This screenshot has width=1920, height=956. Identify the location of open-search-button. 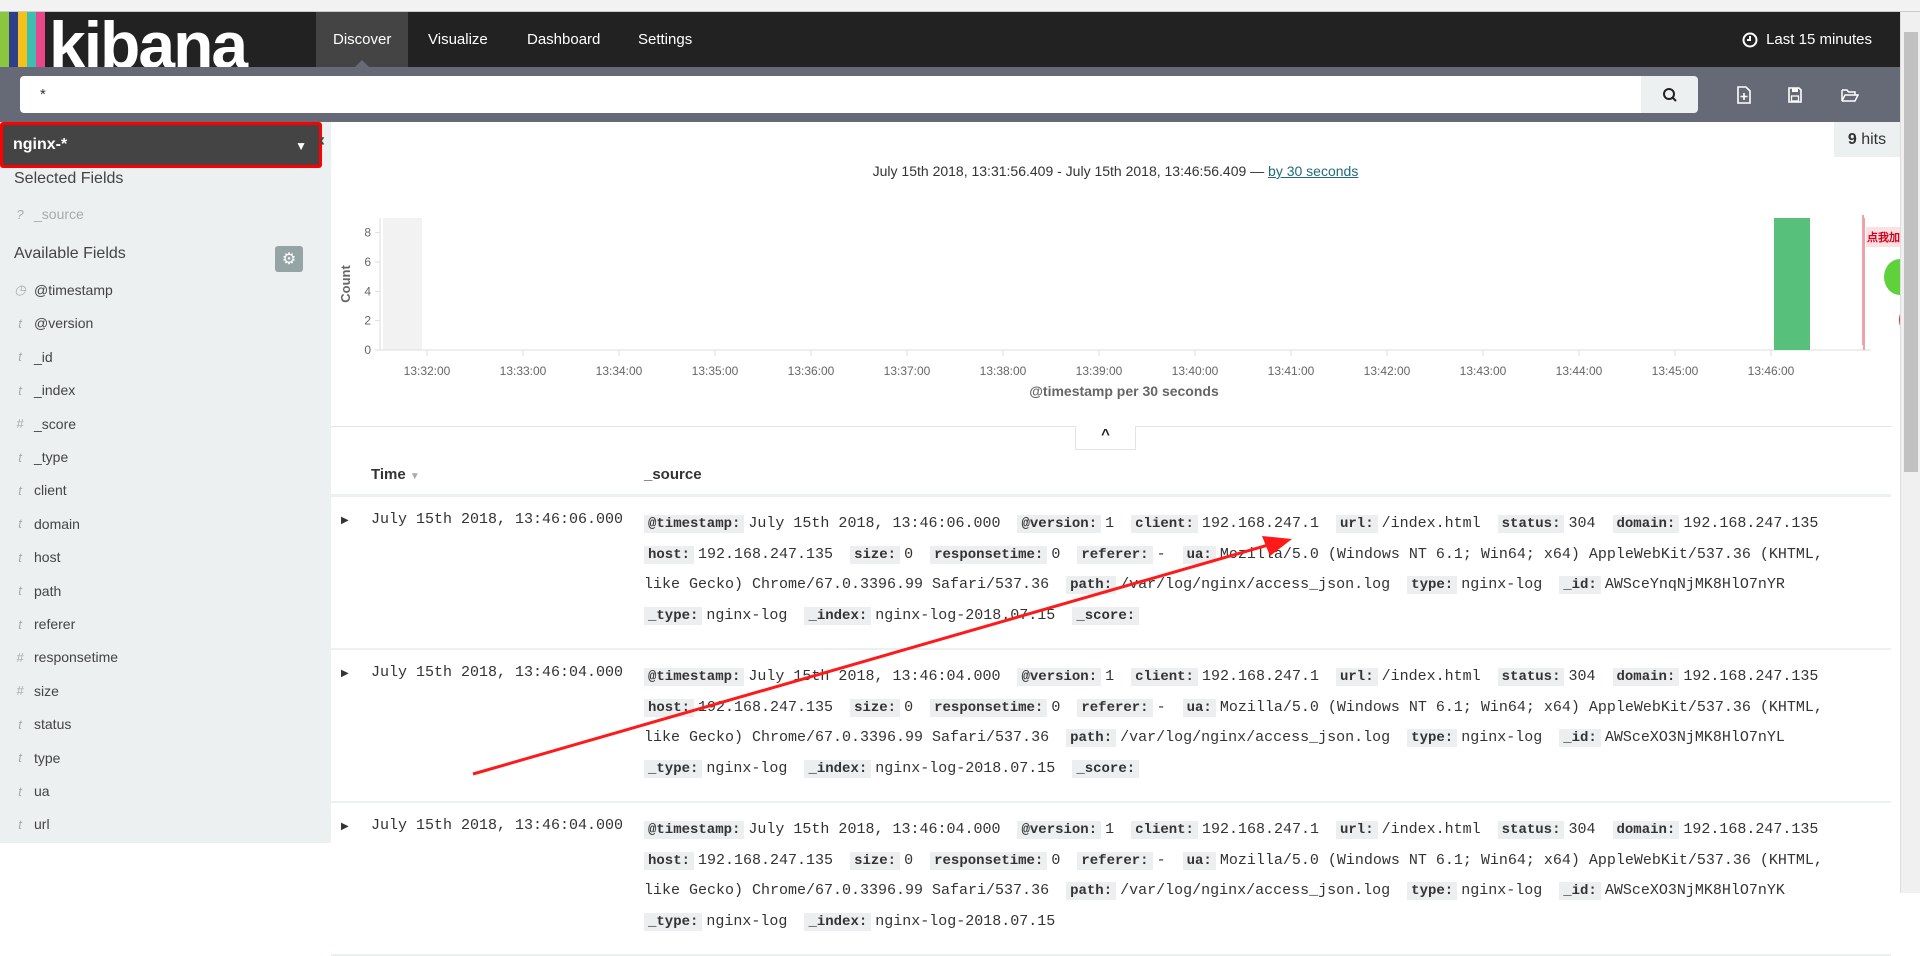
(1850, 95).